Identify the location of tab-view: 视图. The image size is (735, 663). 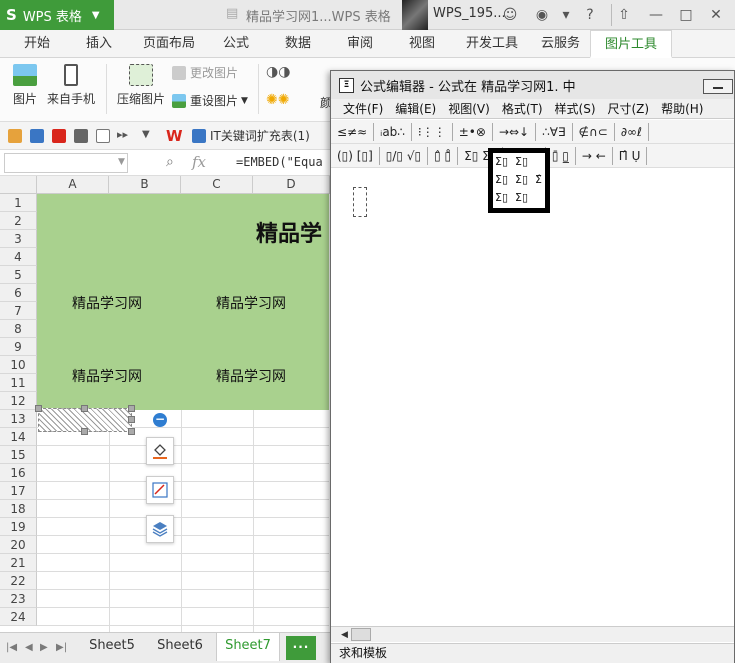
(422, 44).